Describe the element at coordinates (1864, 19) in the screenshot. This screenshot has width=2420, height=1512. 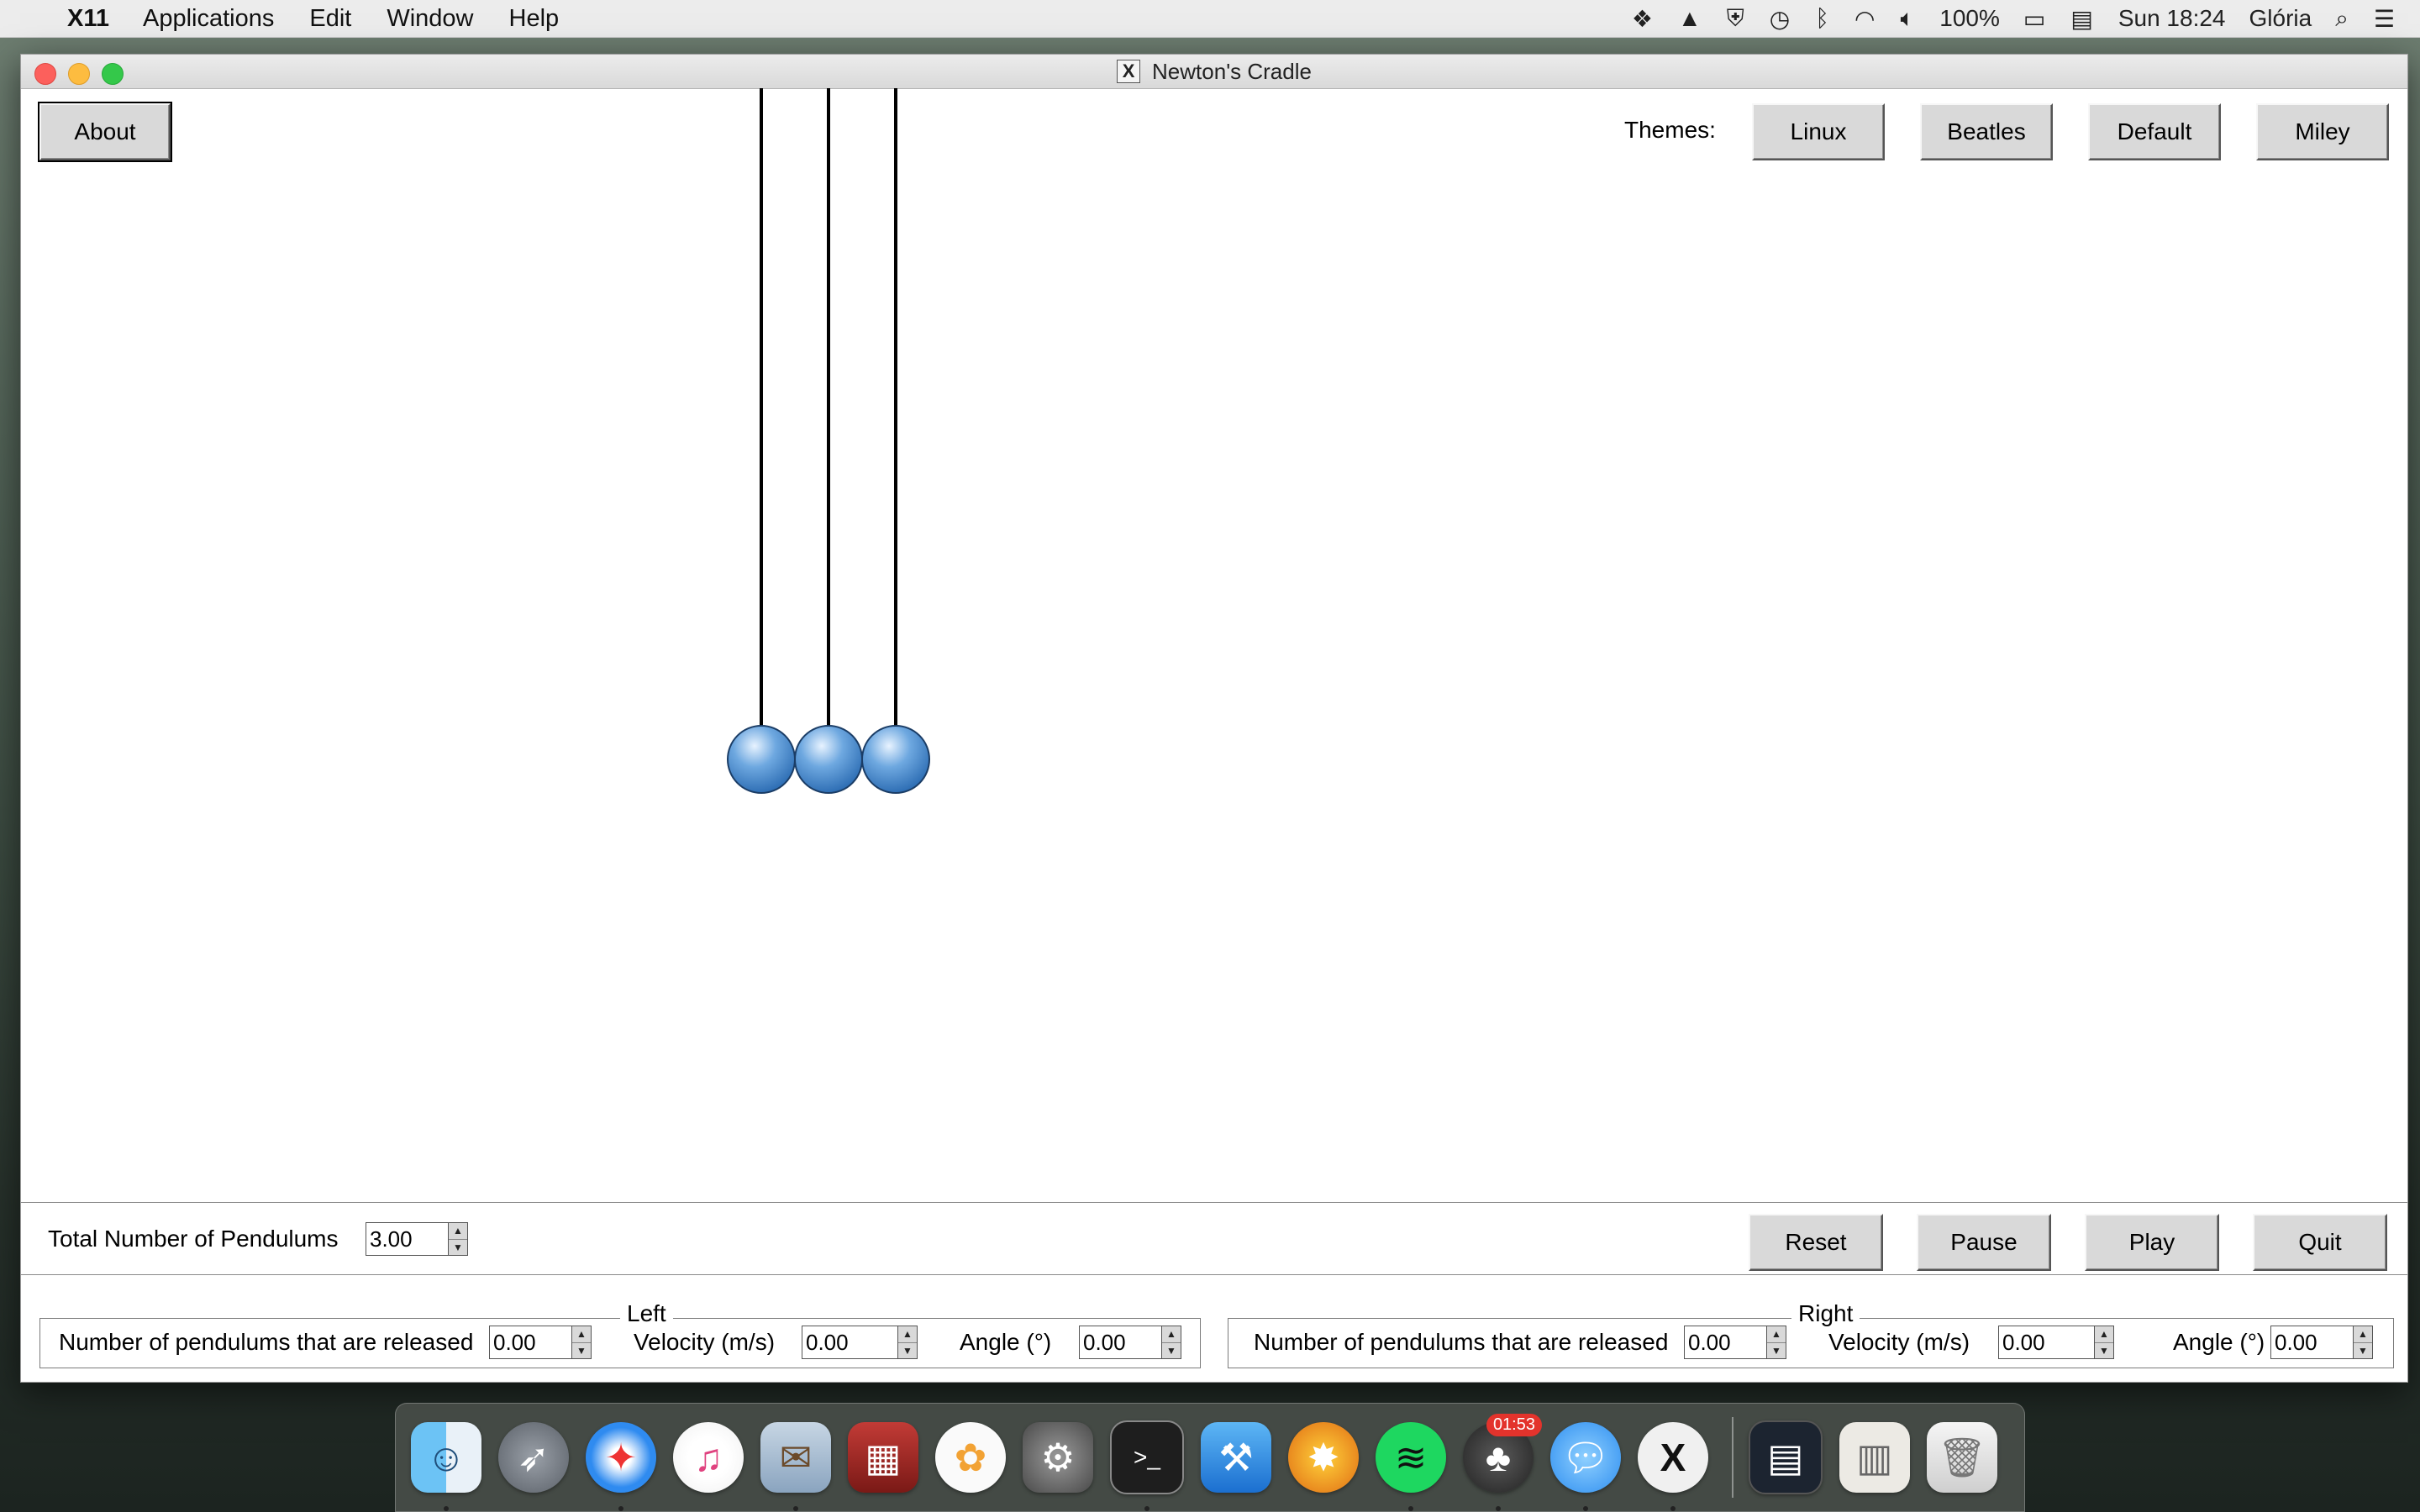
I see `wifi-icon: ◠` at that location.